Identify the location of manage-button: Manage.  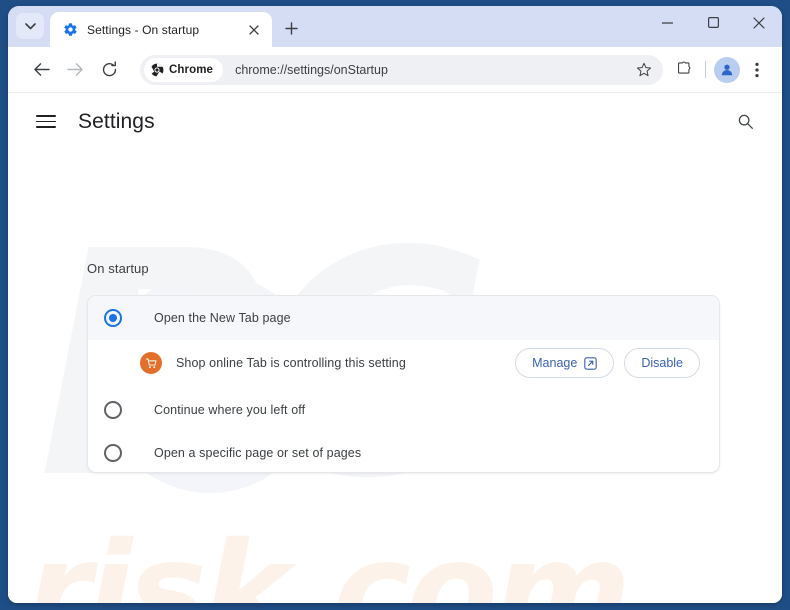
(565, 363).